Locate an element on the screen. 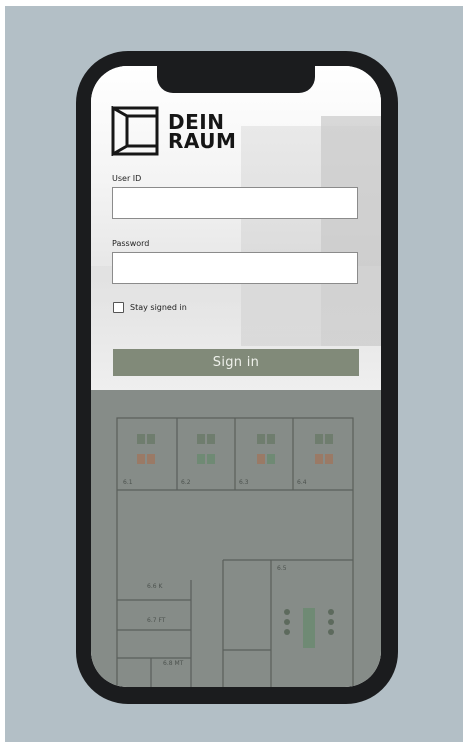  brand-line-2: RAUM is located at coordinates (202, 141).